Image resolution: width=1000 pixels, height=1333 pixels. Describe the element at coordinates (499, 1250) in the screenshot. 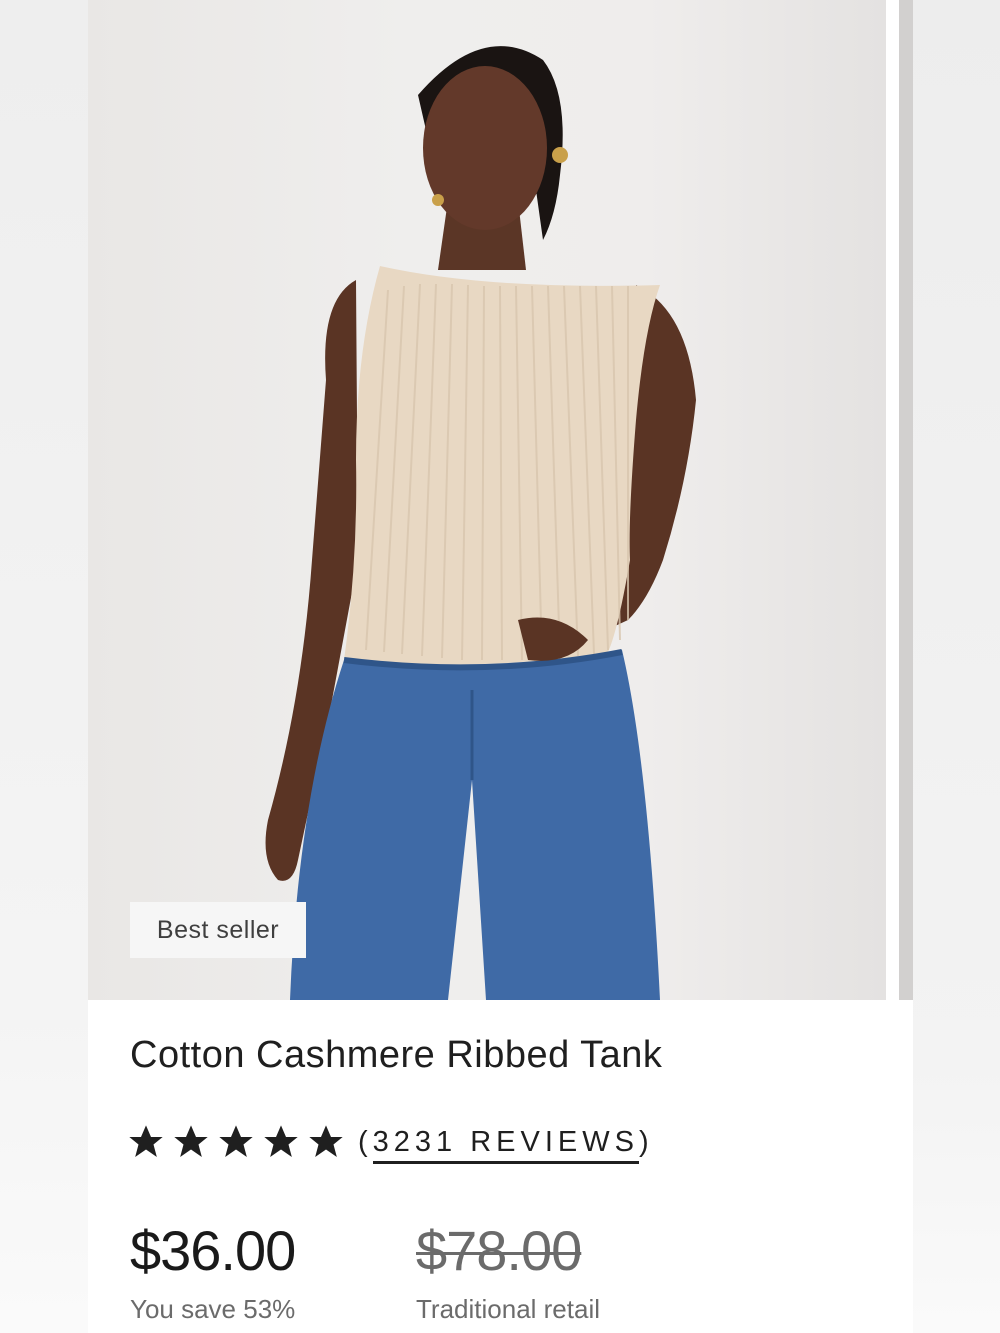

I see `original-price: $78.00` at that location.